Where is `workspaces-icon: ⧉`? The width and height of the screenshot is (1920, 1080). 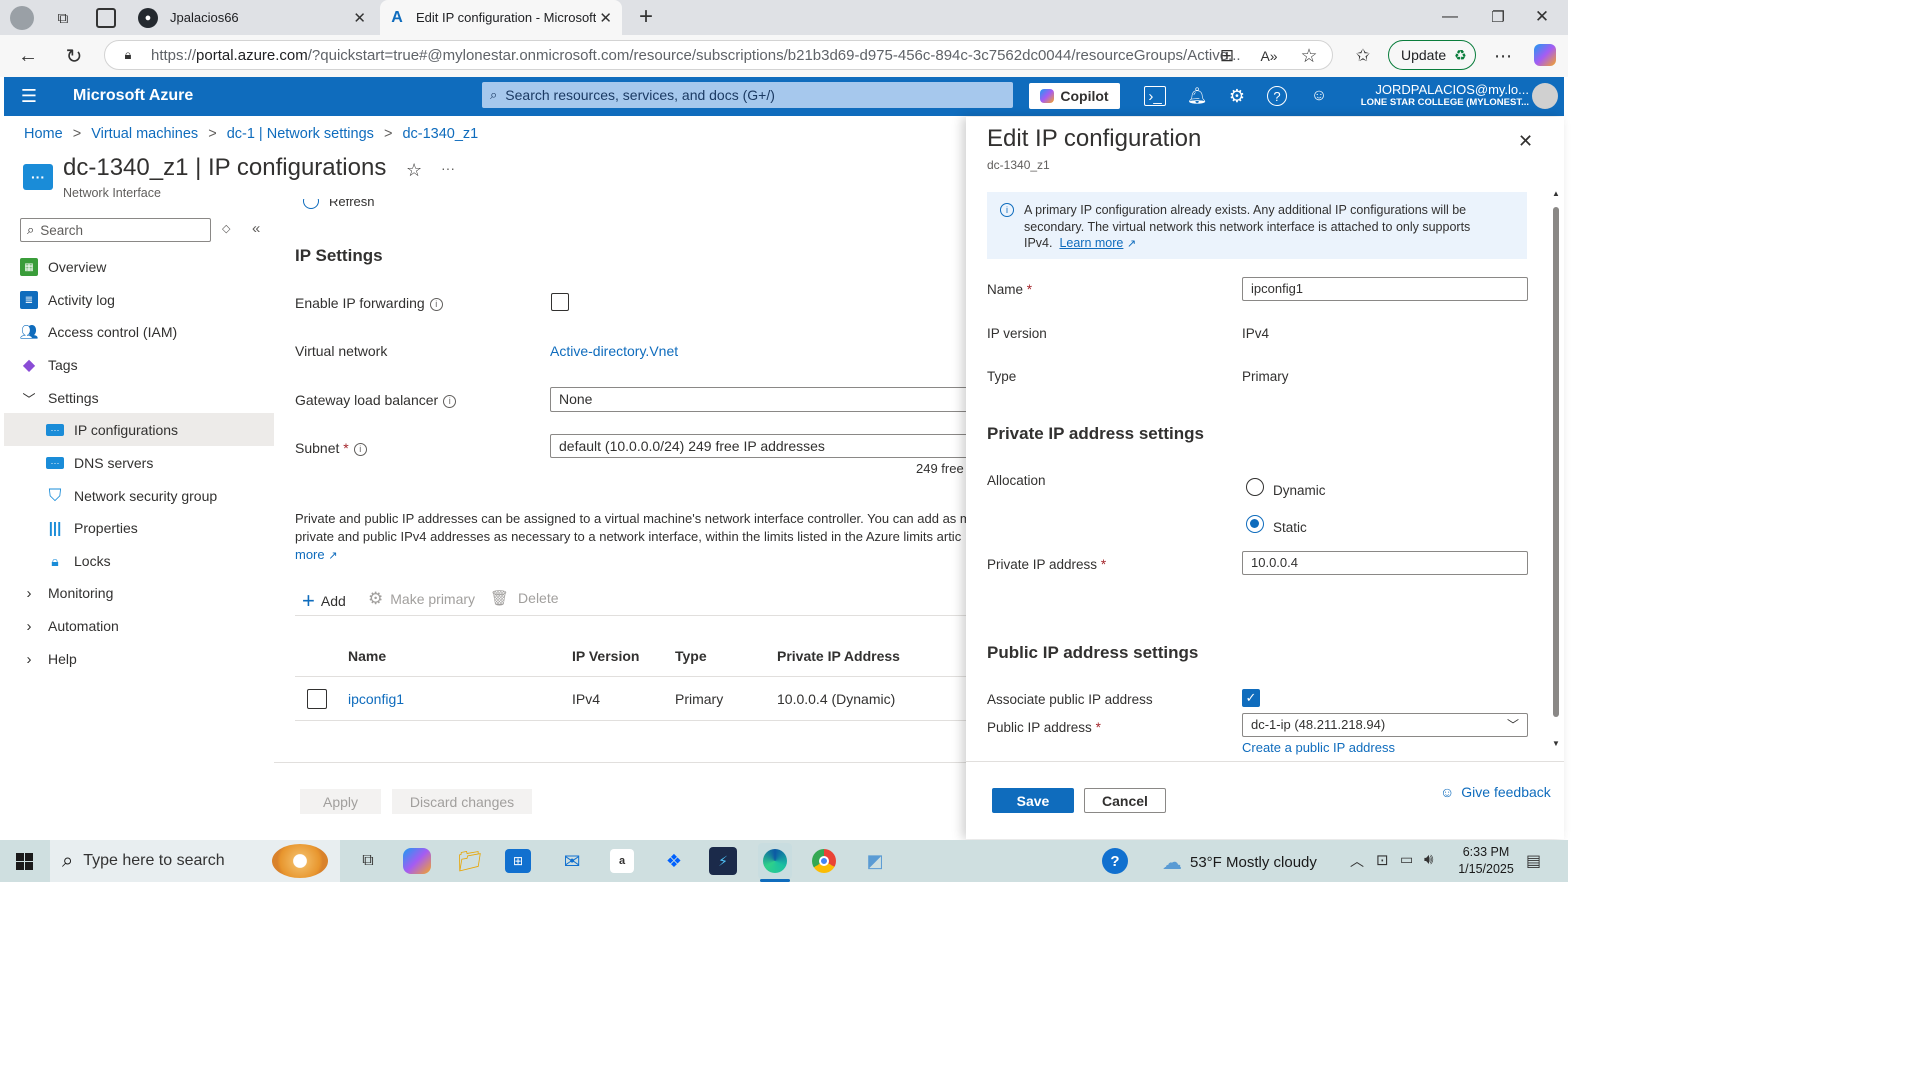 workspaces-icon: ⧉ is located at coordinates (63, 18).